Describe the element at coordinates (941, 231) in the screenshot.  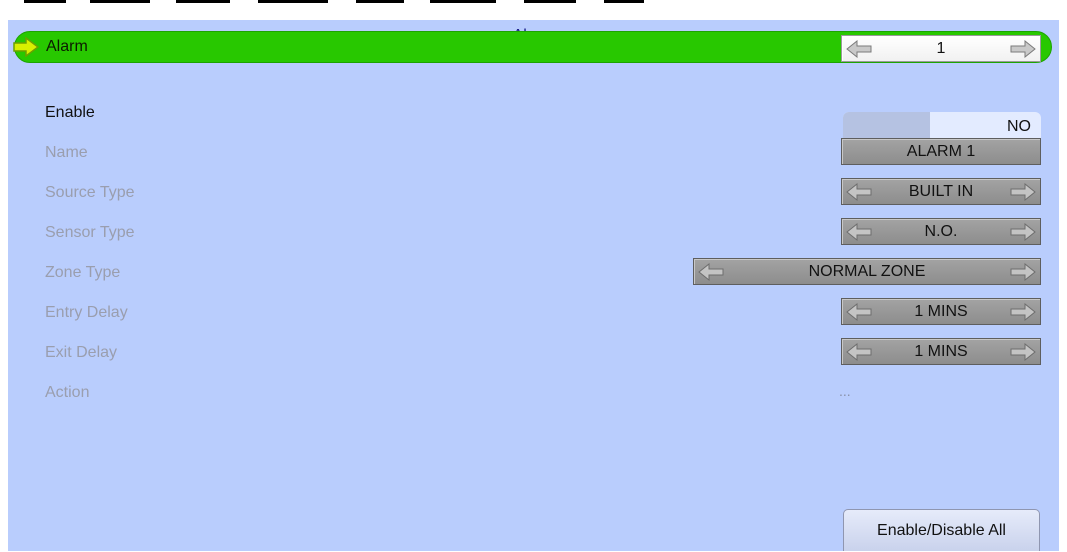
I see `sensor-type-spinner: N.O.` at that location.